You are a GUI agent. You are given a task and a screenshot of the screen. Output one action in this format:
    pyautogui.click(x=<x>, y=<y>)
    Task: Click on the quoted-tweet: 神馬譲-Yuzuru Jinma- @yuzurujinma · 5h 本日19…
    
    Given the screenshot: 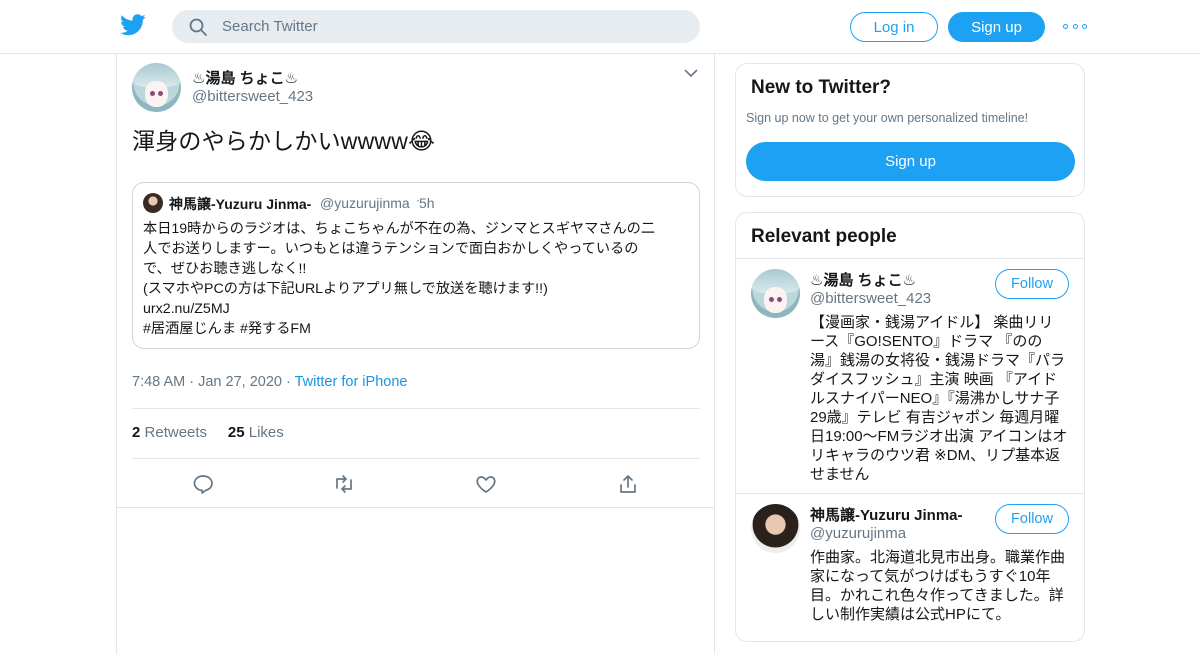 What is the action you would take?
    pyautogui.click(x=416, y=265)
    